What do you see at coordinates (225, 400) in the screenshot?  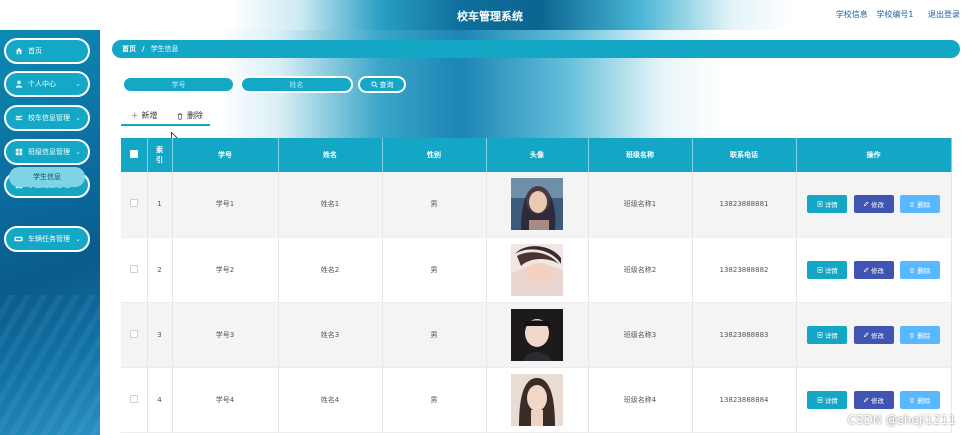 I see `cell-student-id: 学号4` at bounding box center [225, 400].